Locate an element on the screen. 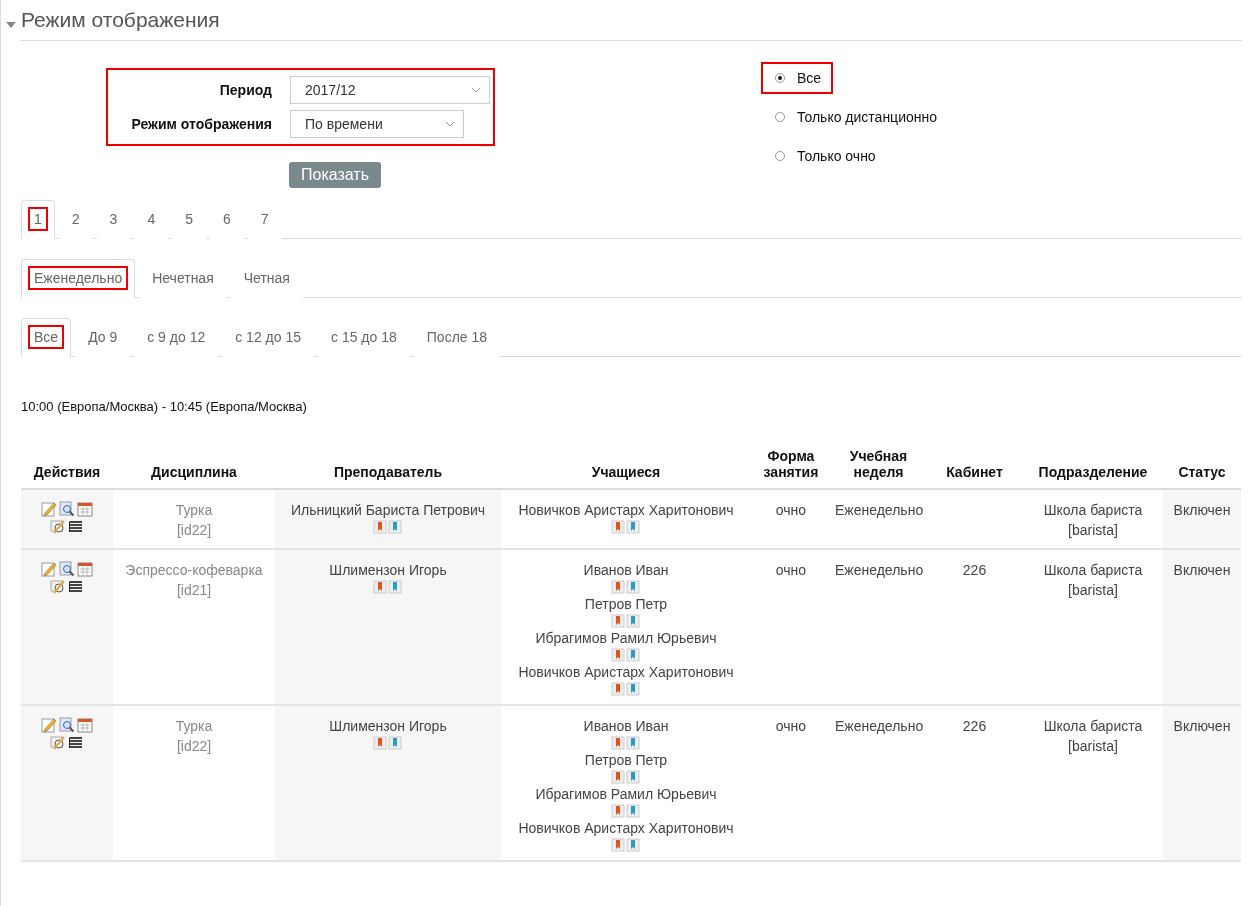 The width and height of the screenshot is (1250, 906). show-button: Показать is located at coordinates (335, 175).